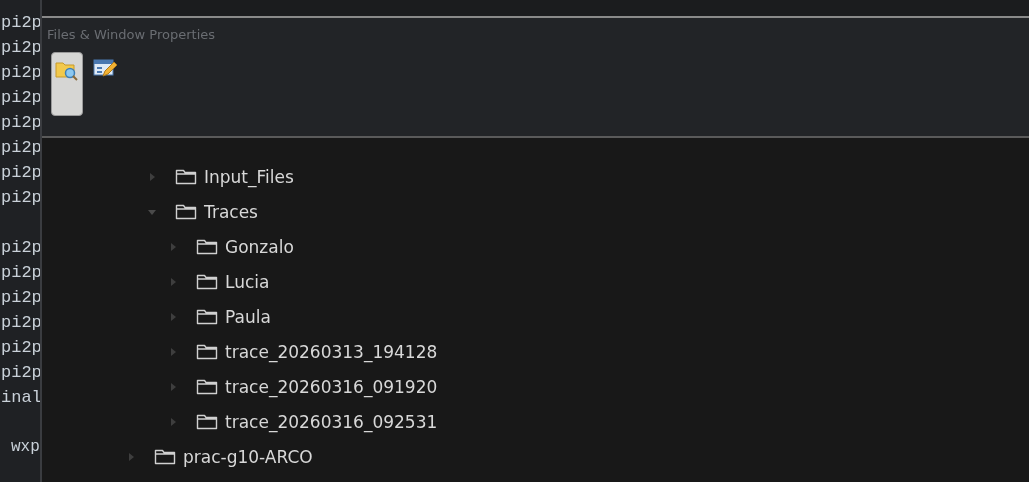  I want to click on tree-item: Gonzalo, so click(535, 246).